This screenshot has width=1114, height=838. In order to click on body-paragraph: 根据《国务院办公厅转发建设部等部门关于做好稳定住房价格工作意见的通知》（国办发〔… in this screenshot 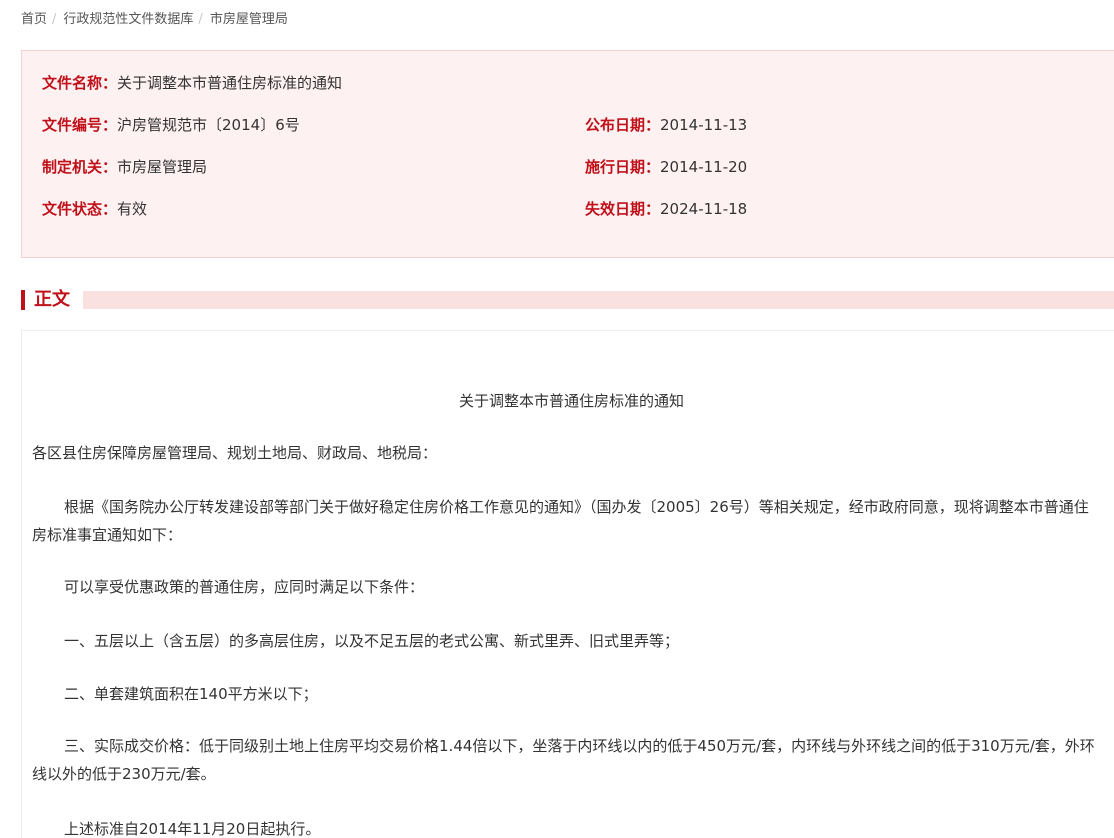, I will do `click(560, 521)`.